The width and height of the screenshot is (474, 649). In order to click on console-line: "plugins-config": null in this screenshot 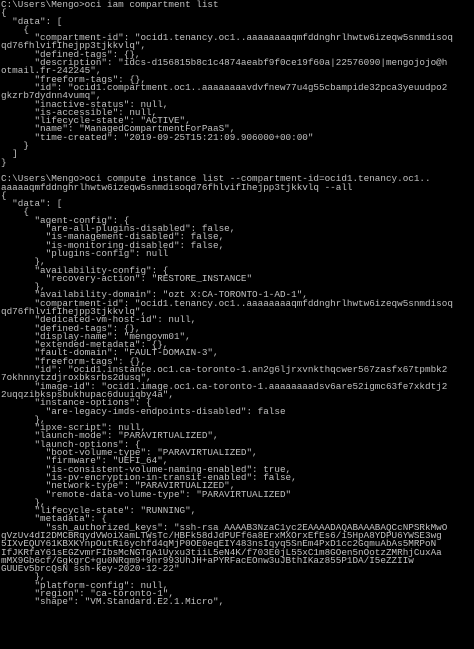, I will do `click(85, 253)`.